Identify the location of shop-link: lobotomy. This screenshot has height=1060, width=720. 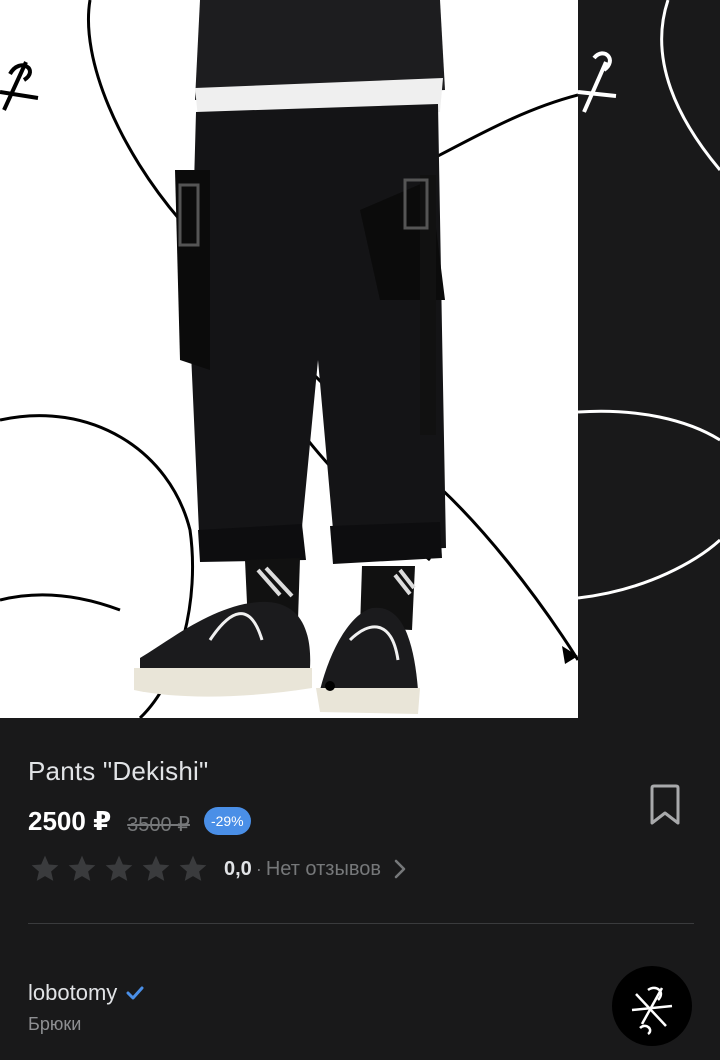
(86, 993).